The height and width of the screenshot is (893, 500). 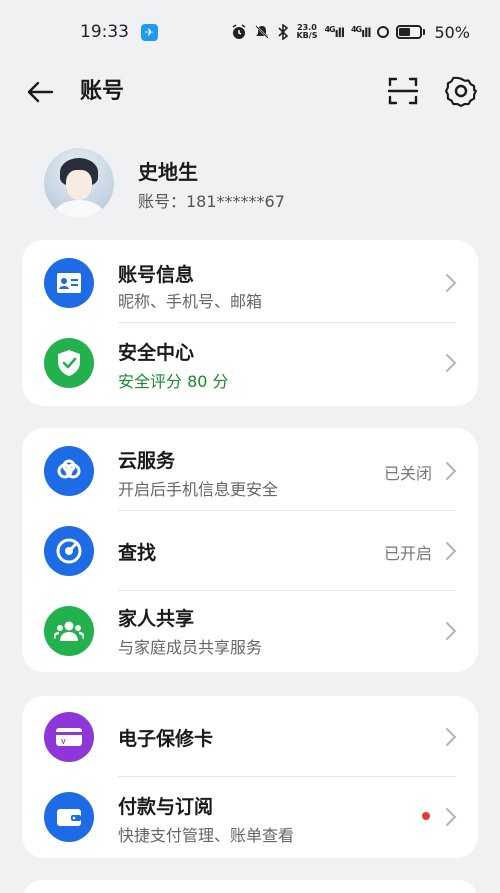 What do you see at coordinates (156, 619) in the screenshot?
I see `row-title: 家人共享` at bounding box center [156, 619].